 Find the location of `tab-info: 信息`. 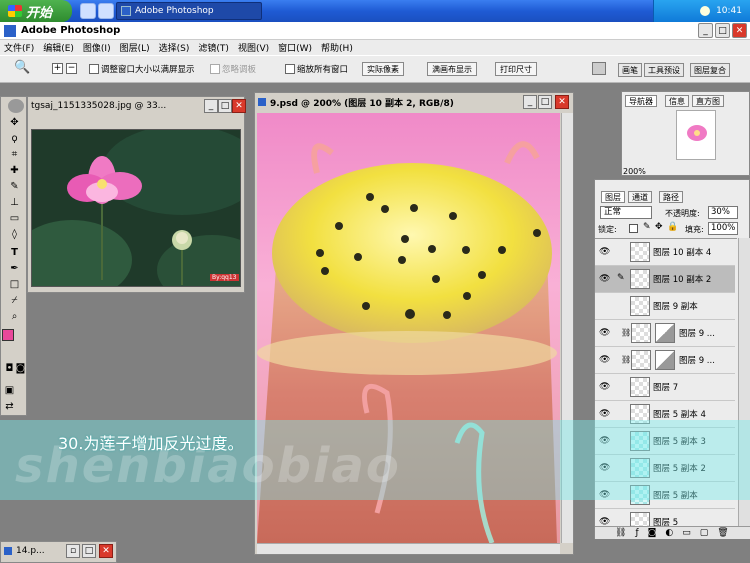

tab-info: 信息 is located at coordinates (677, 101).